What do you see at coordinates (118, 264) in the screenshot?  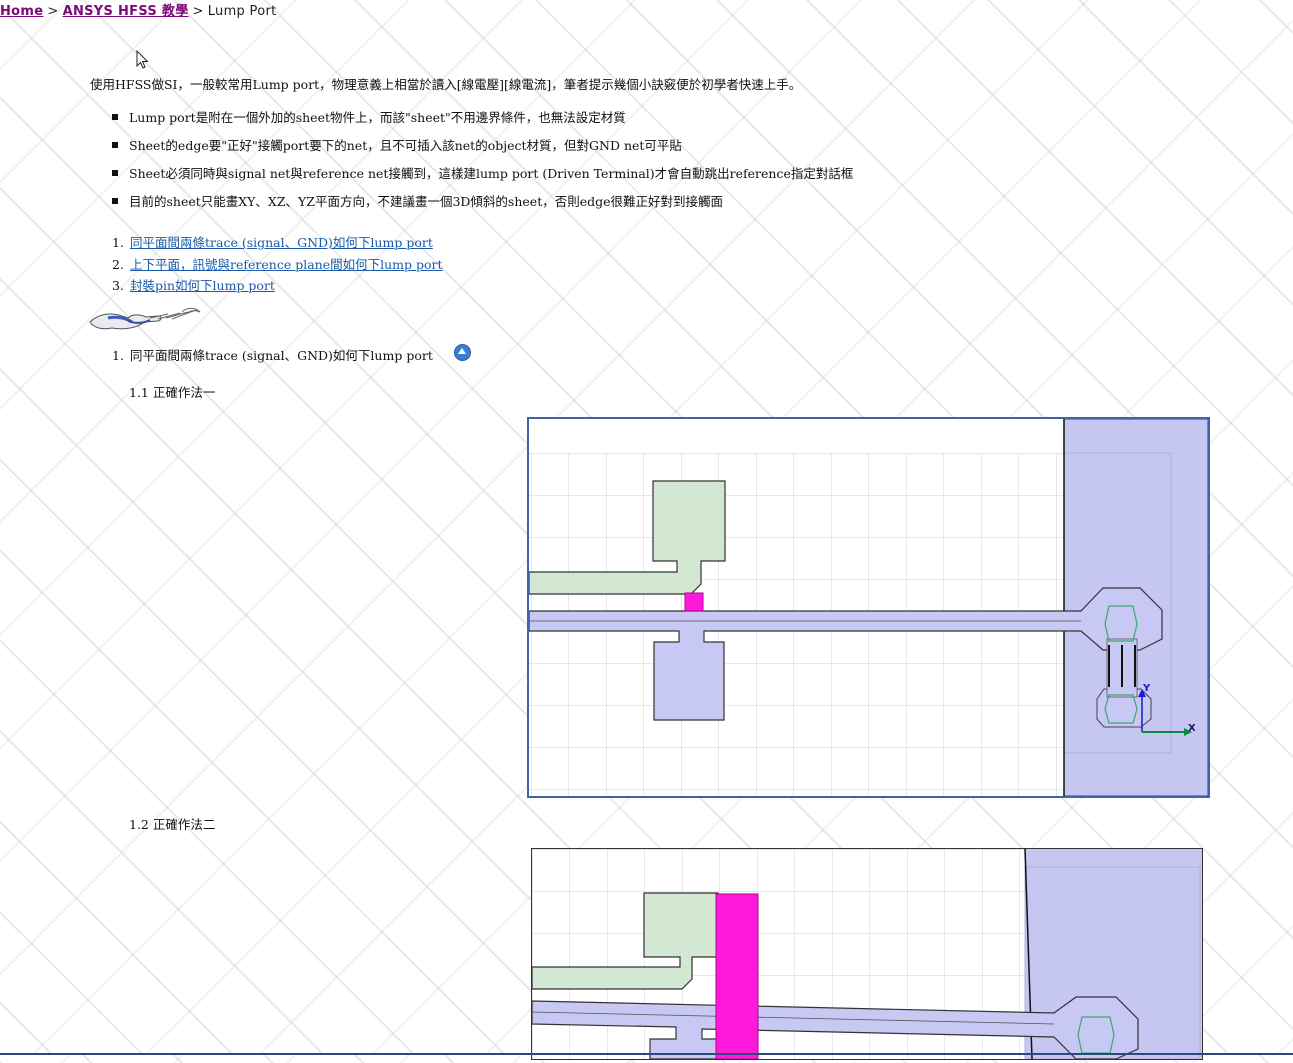 I see `toc-number: 2.` at bounding box center [118, 264].